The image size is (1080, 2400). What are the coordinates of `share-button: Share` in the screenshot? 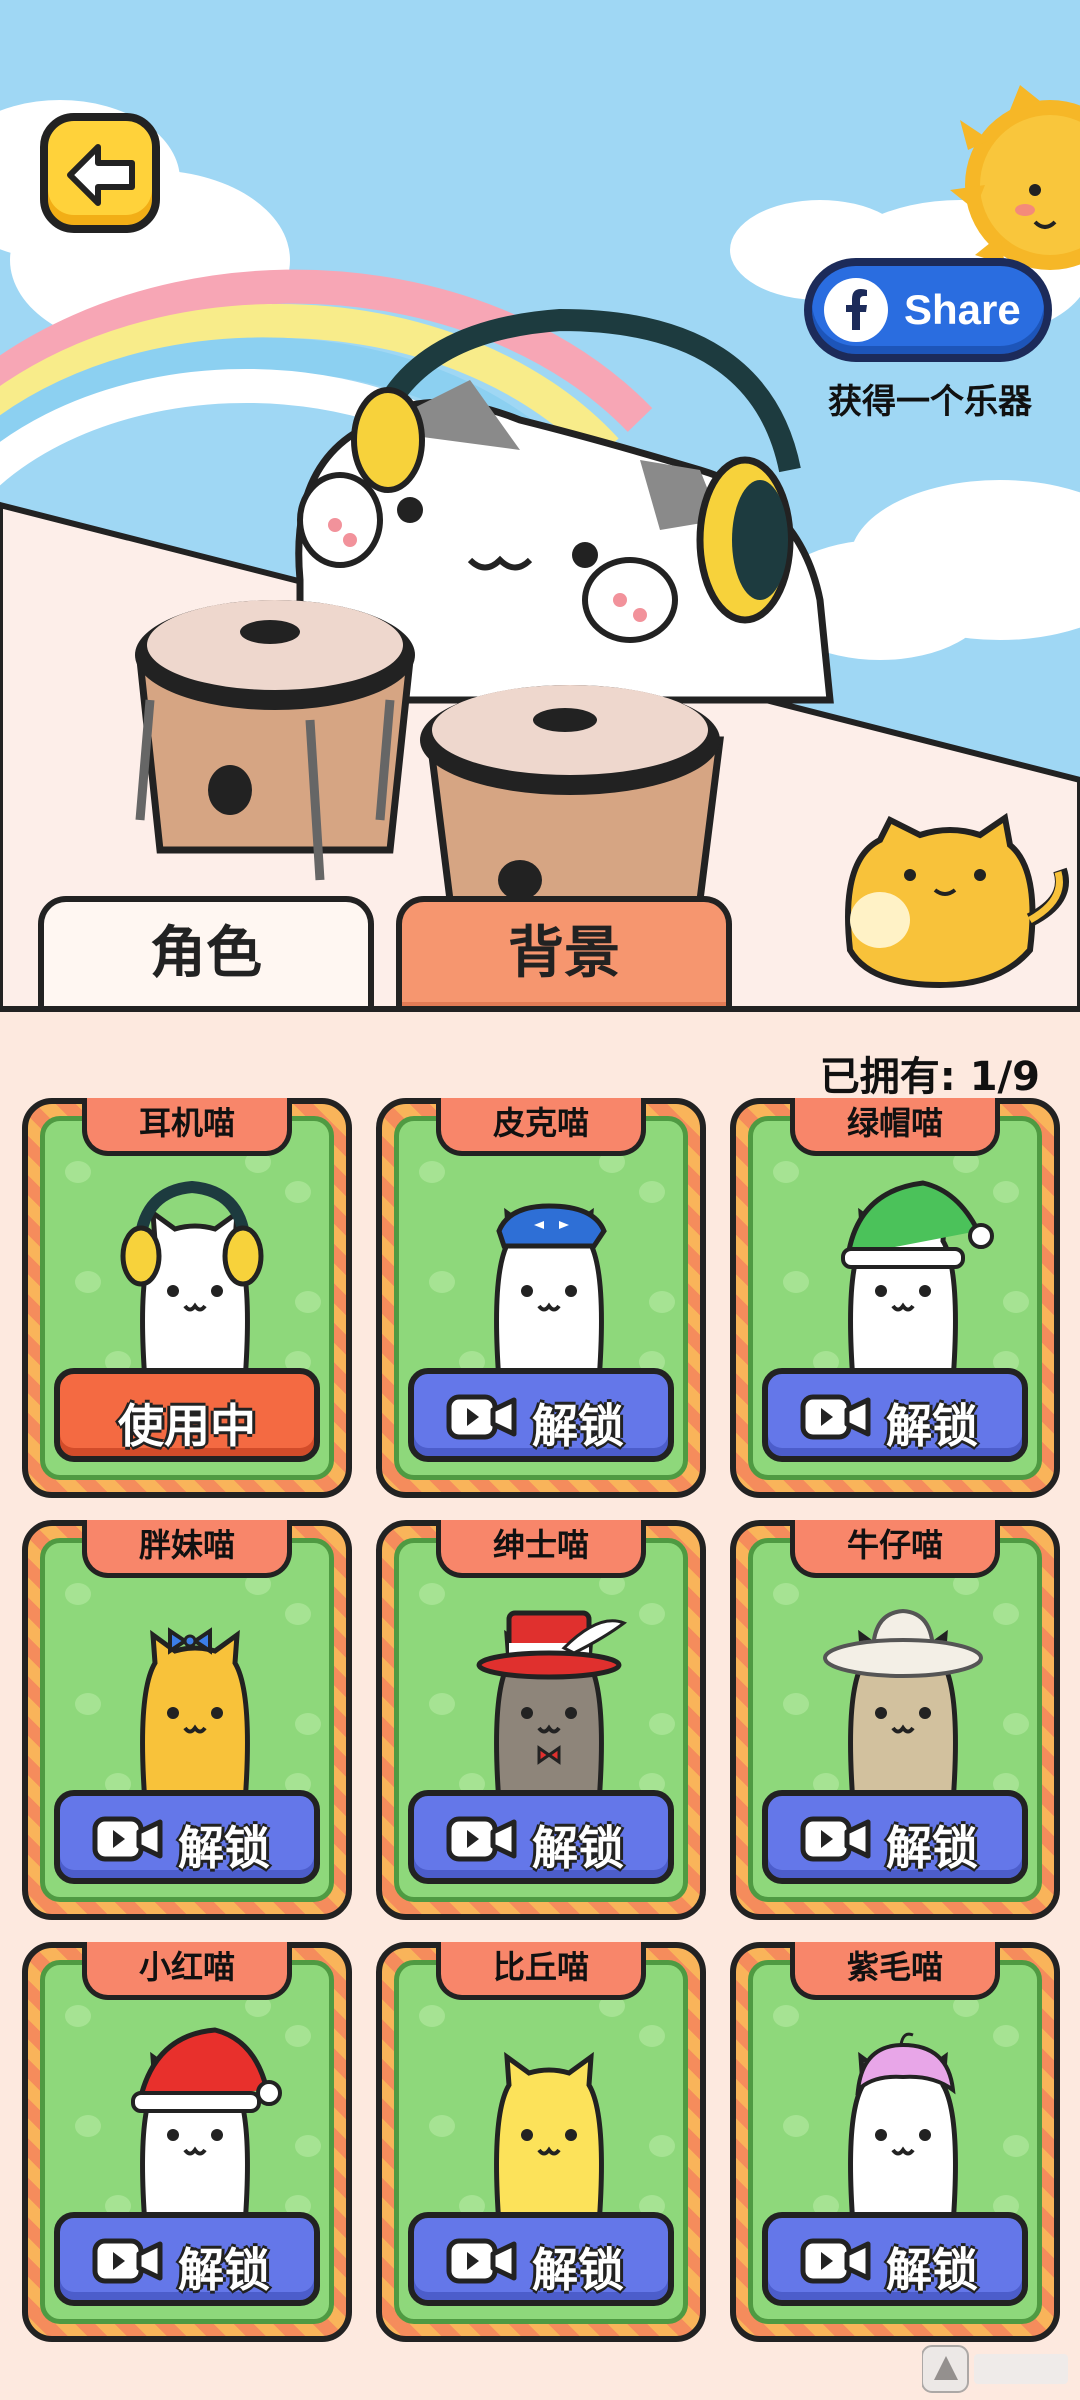 It's located at (928, 310).